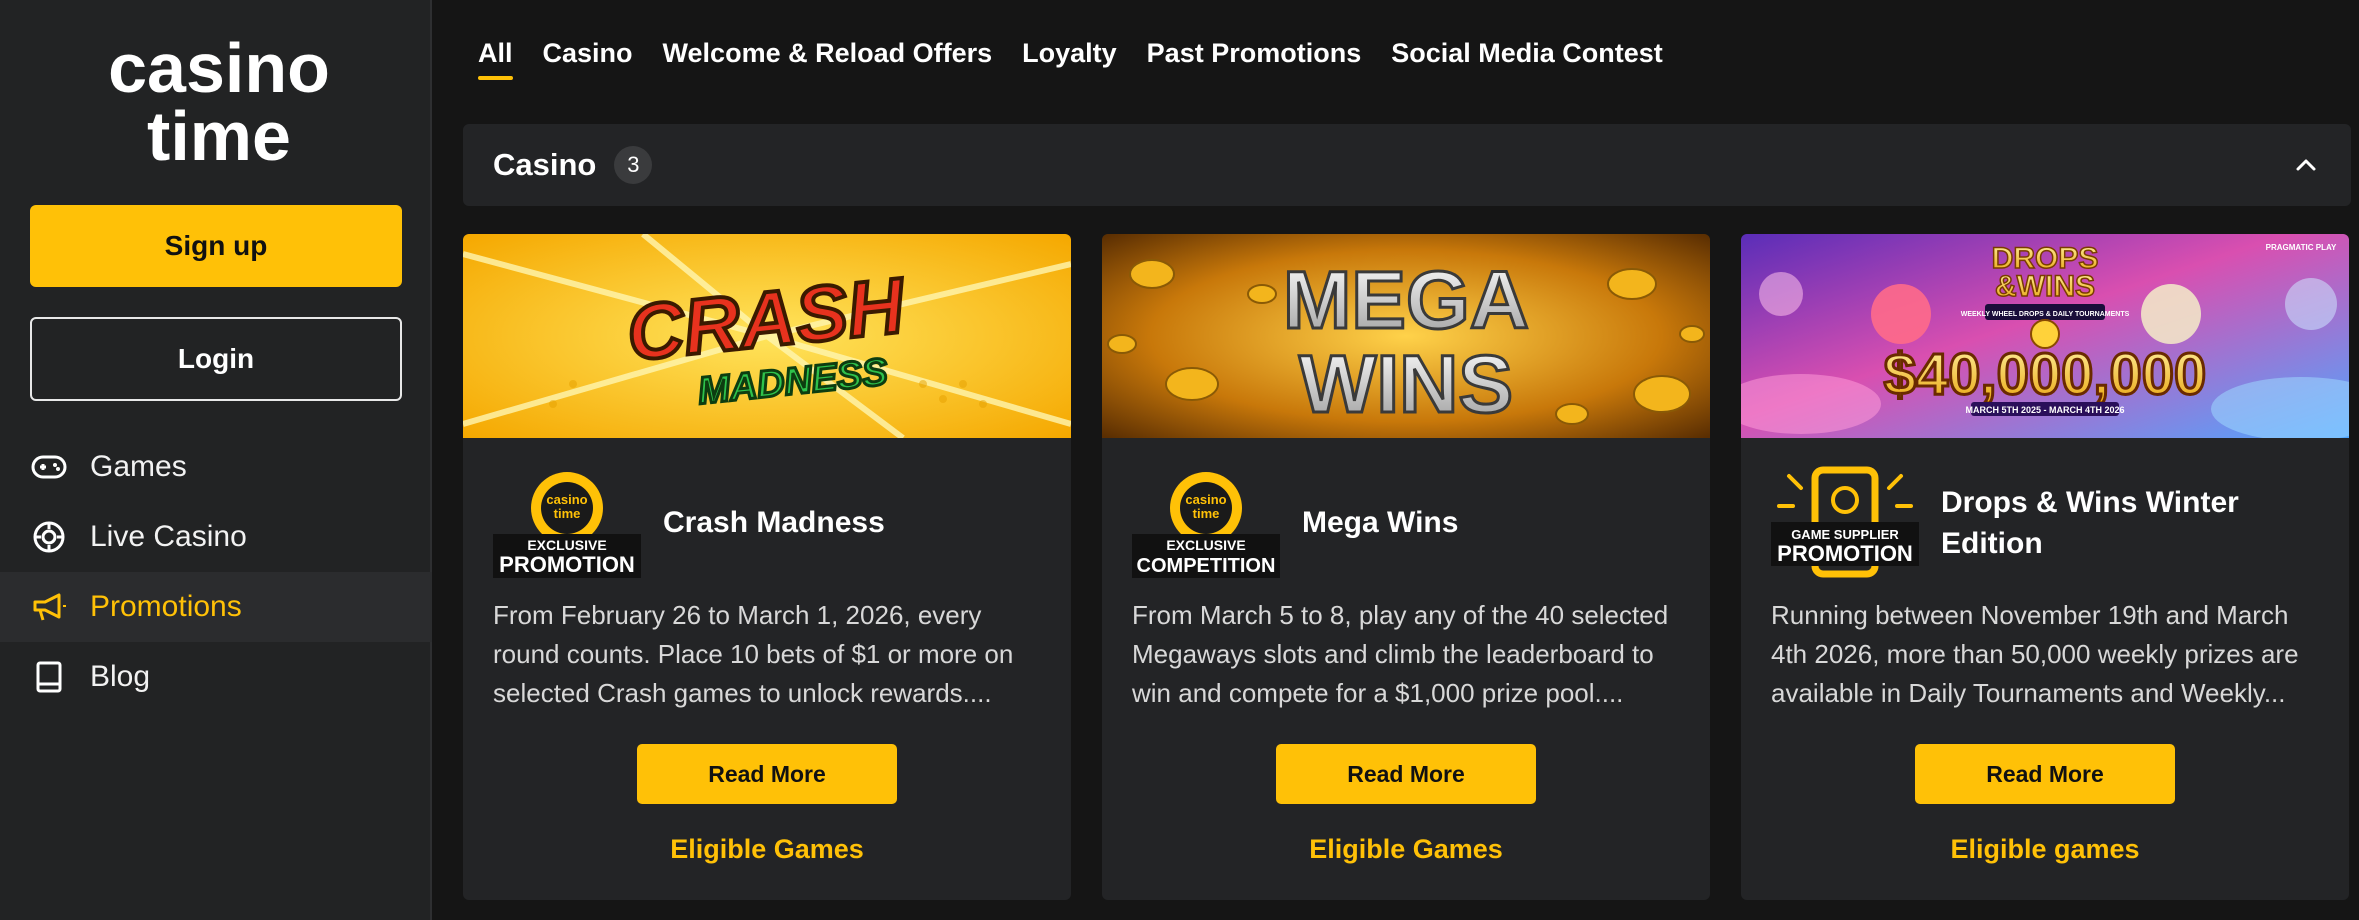  Describe the element at coordinates (545, 164) in the screenshot. I see `section-title: Casino` at that location.